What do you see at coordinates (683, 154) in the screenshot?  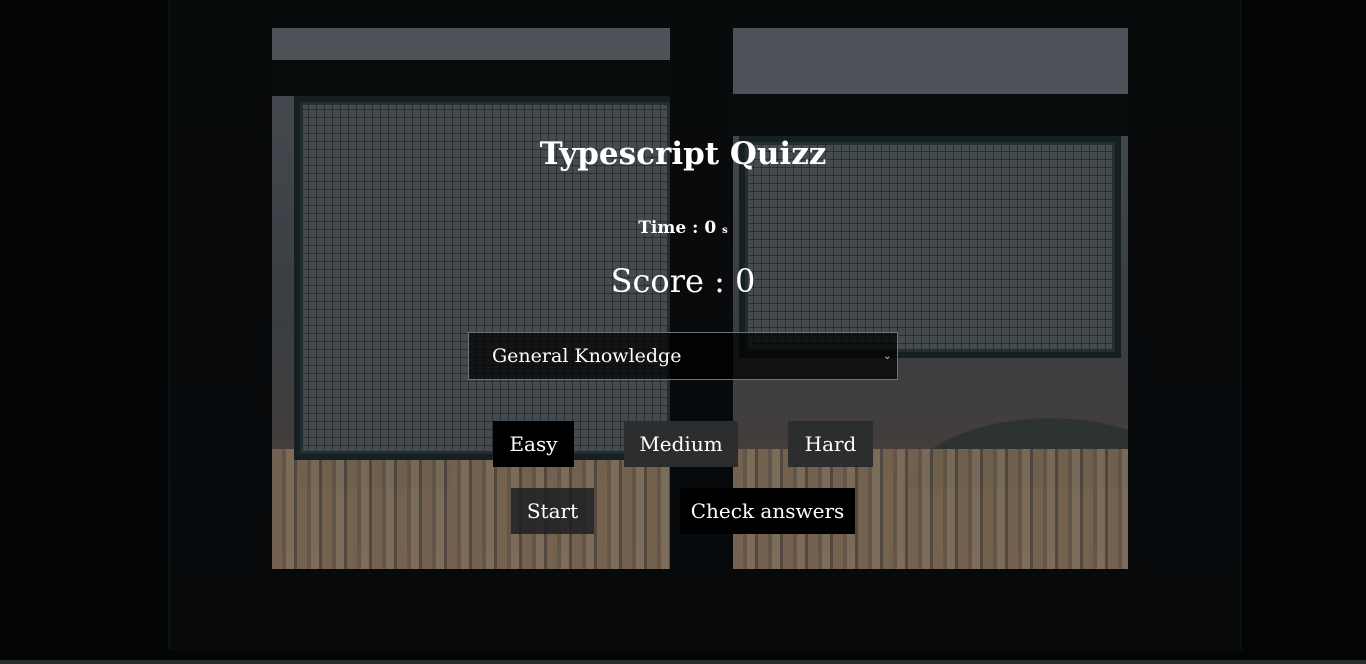 I see `page-title: Typescript Quizz` at bounding box center [683, 154].